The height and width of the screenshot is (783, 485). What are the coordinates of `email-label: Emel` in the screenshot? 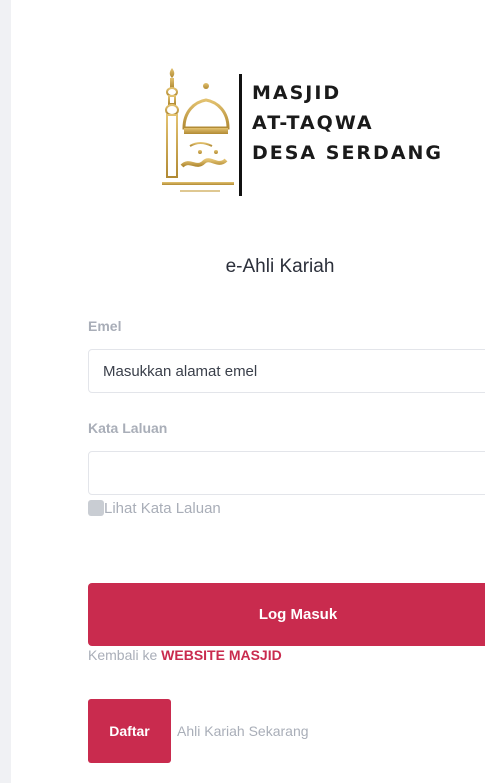 It's located at (105, 326).